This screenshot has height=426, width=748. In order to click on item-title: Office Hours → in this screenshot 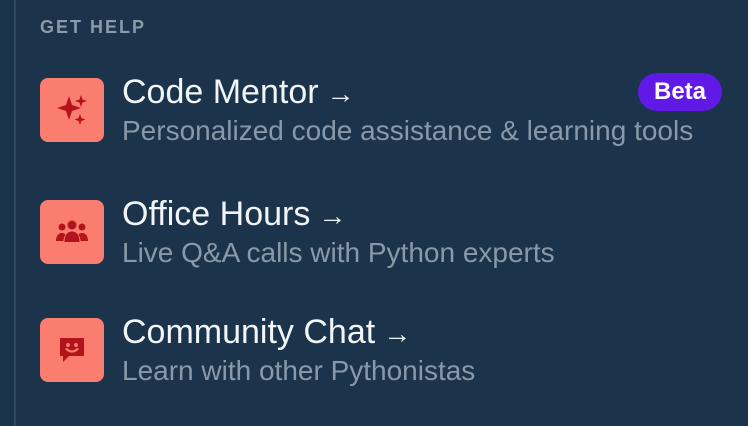, I will do `click(234, 215)`.